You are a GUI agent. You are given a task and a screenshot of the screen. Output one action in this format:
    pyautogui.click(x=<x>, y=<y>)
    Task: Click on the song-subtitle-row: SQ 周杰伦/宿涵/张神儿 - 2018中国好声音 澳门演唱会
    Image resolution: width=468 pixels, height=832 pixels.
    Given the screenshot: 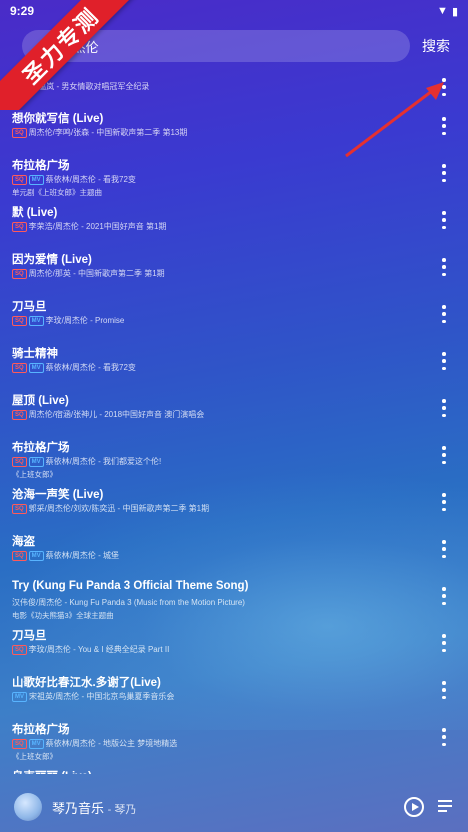 What is the action you would take?
    pyautogui.click(x=108, y=414)
    